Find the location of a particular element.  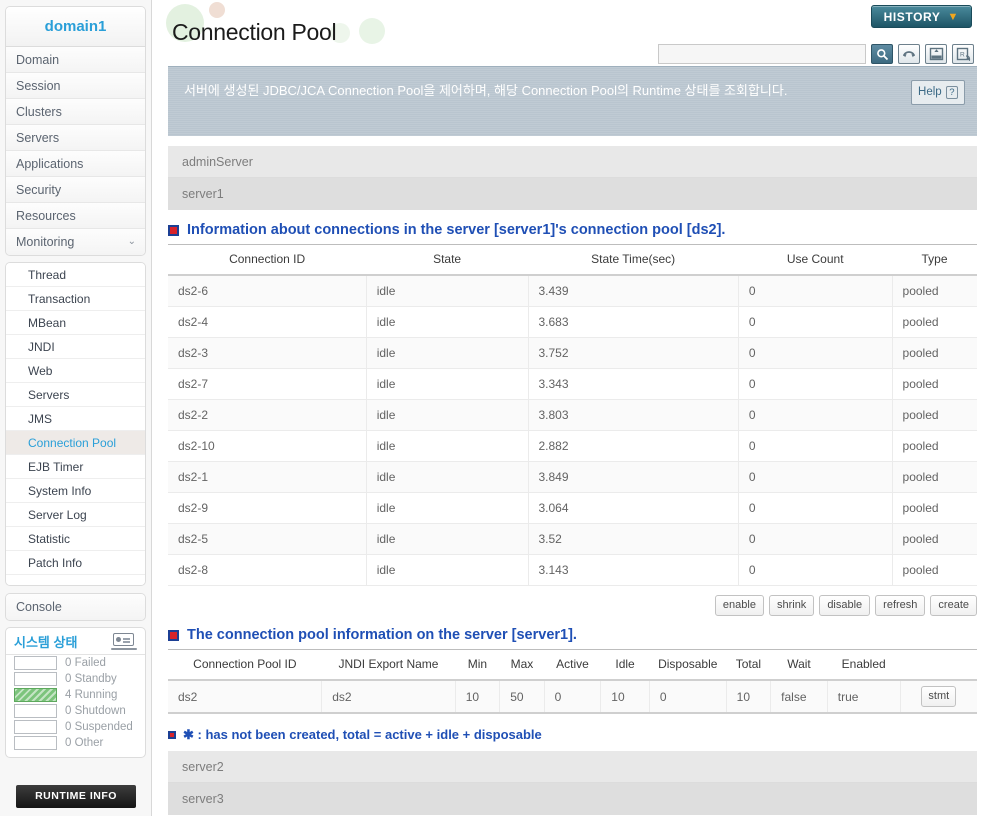

sidebar-item-session: Session is located at coordinates (75, 86).